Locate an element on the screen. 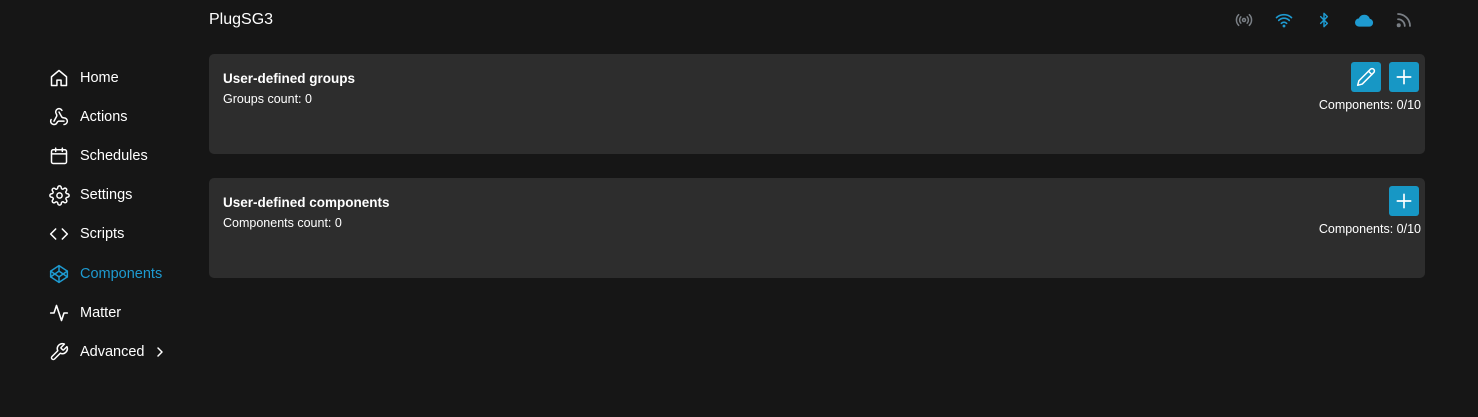 This screenshot has width=1478, height=417. gear-icon is located at coordinates (59, 195).